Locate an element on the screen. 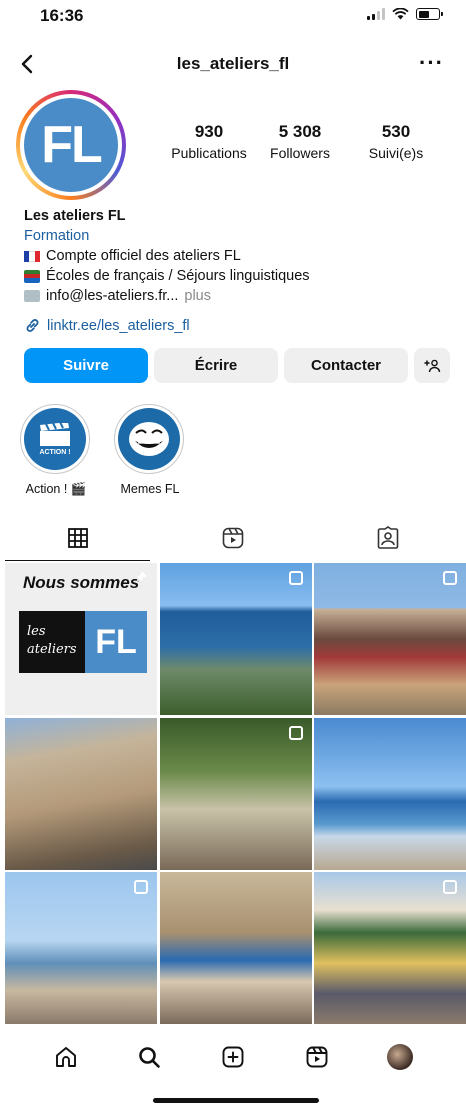 This screenshot has width=466, height=1111. envelope-icon is located at coordinates (32, 296).